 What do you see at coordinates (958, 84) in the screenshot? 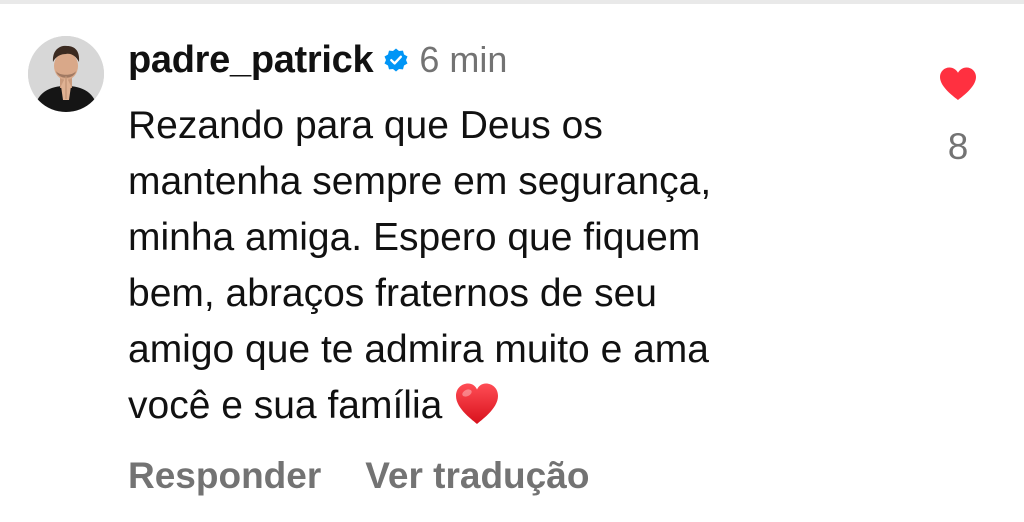
I see `heart-filled-icon` at bounding box center [958, 84].